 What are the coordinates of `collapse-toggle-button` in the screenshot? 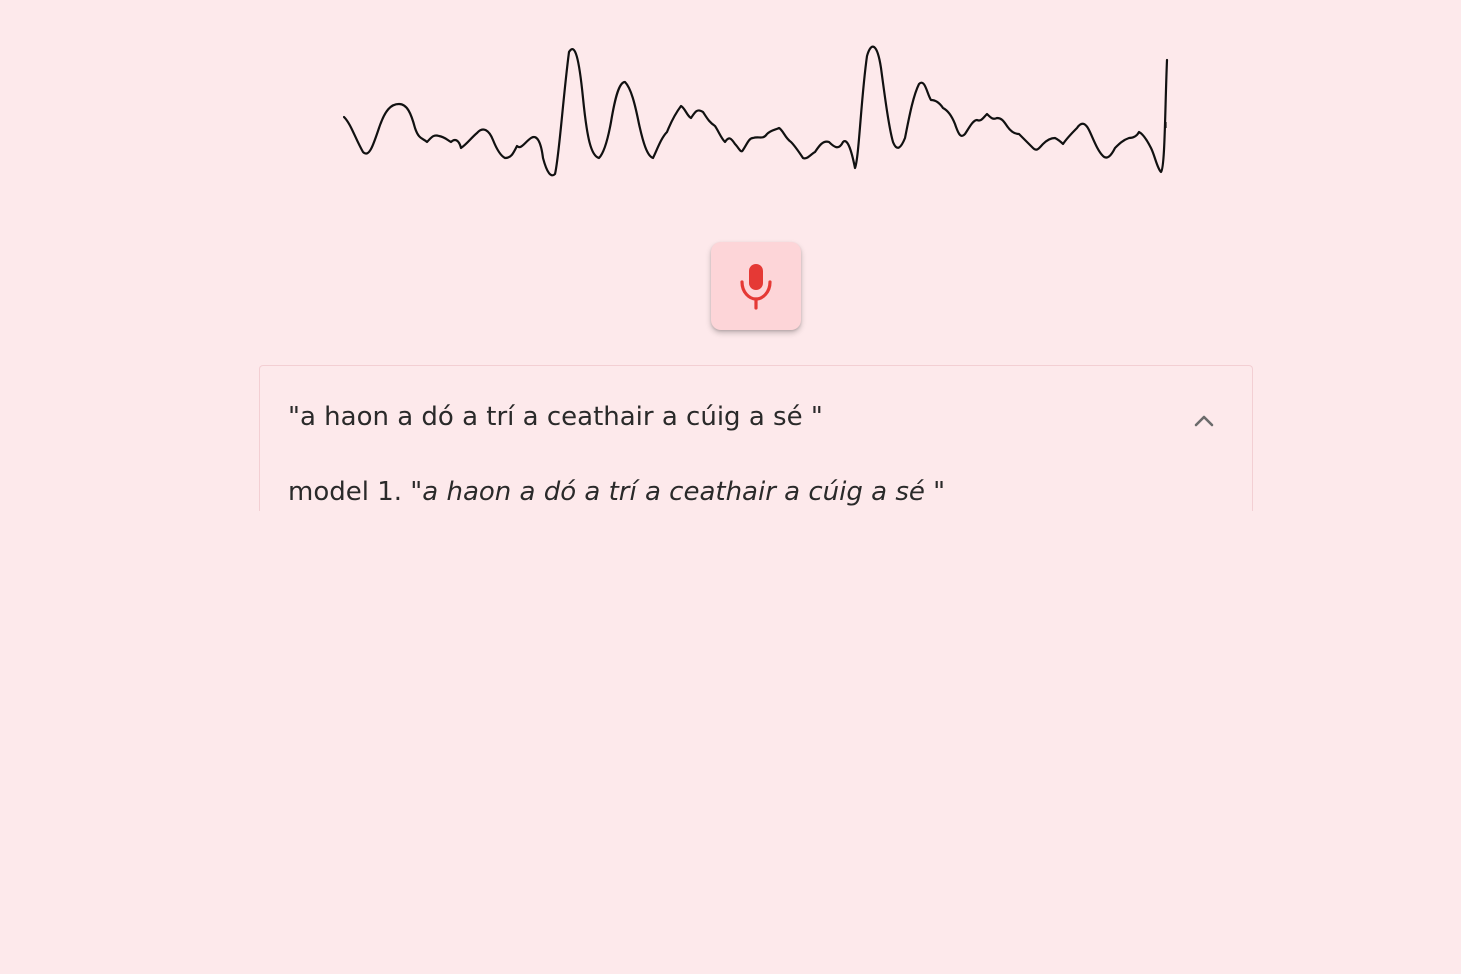 It's located at (1204, 420).